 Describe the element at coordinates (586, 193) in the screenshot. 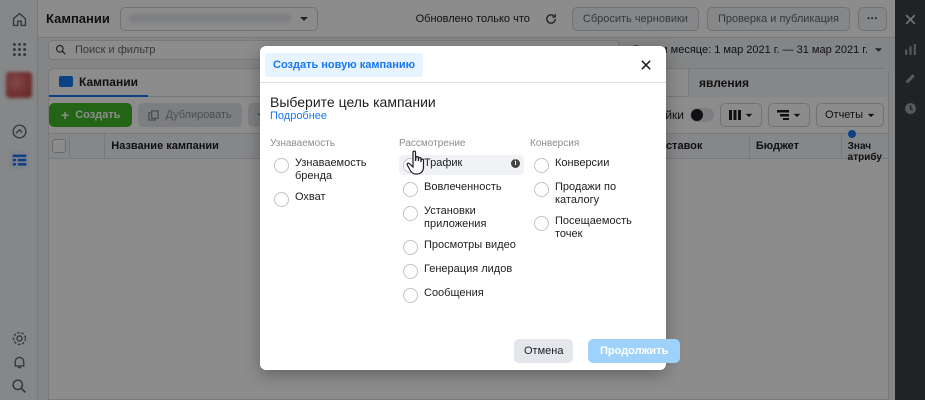

I see `option-label: Продажи по каталогу` at that location.